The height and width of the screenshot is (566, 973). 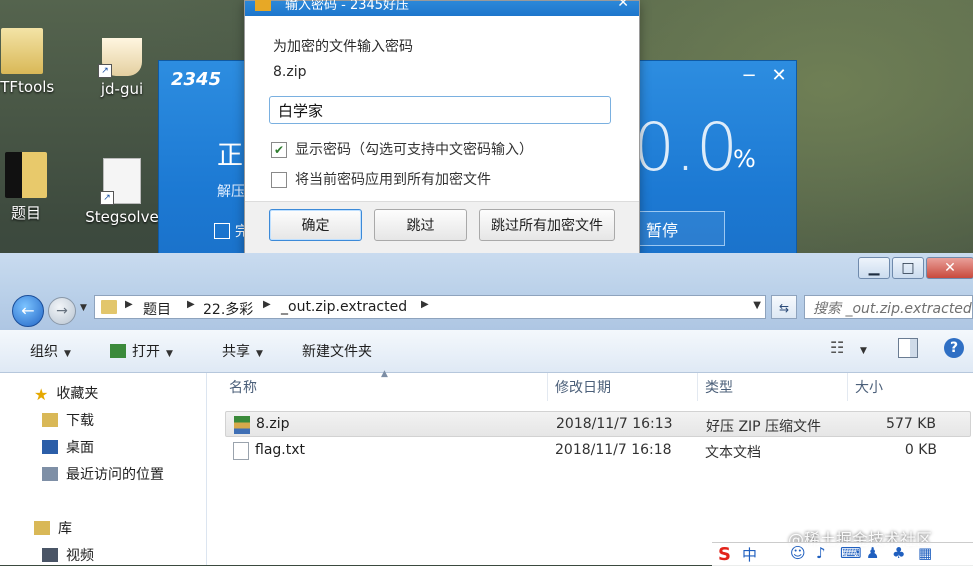 I want to click on toolbox-icon: ▦, so click(x=925, y=553).